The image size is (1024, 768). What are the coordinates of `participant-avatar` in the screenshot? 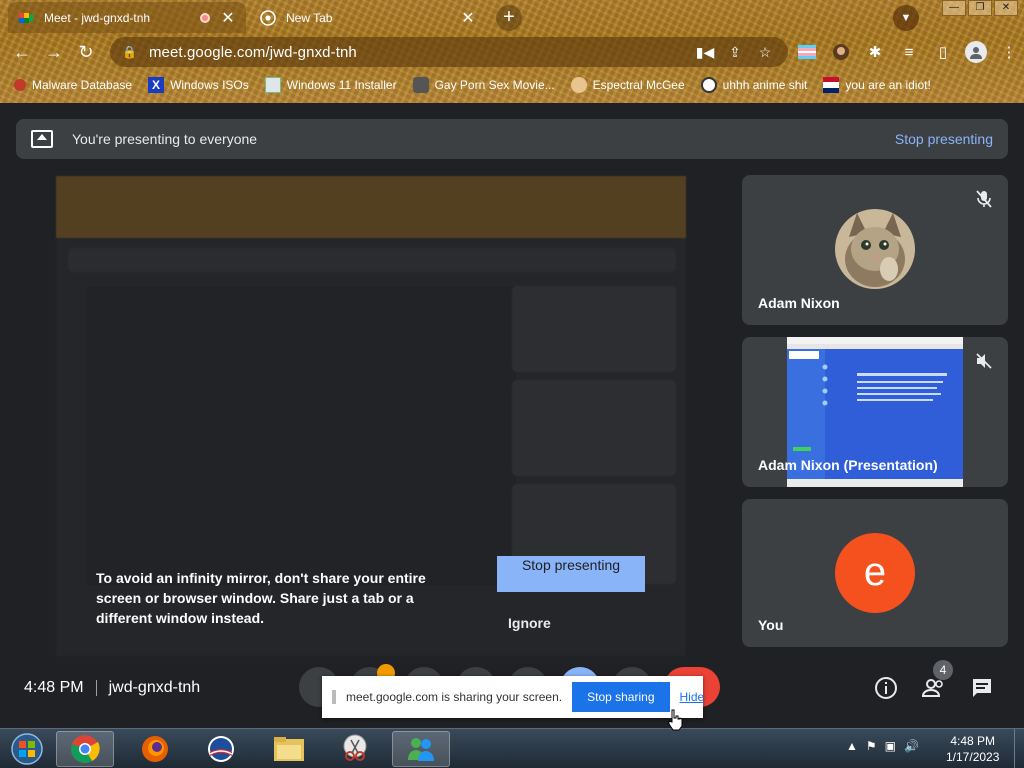 It's located at (875, 249).